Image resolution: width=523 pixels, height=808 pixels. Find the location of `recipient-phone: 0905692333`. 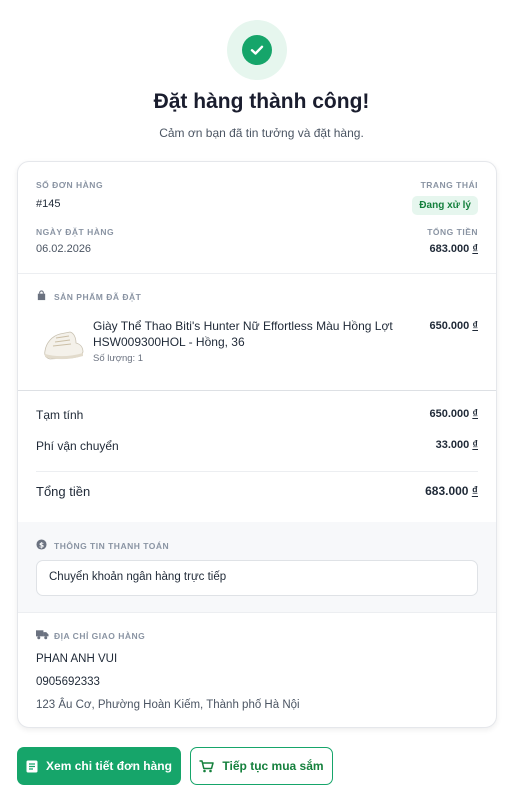

recipient-phone: 0905692333 is located at coordinates (68, 682).